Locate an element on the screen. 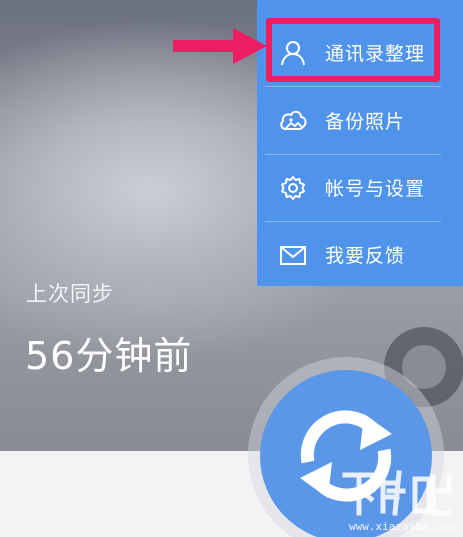 This screenshot has height=537, width=463. menu-divider is located at coordinates (353, 86).